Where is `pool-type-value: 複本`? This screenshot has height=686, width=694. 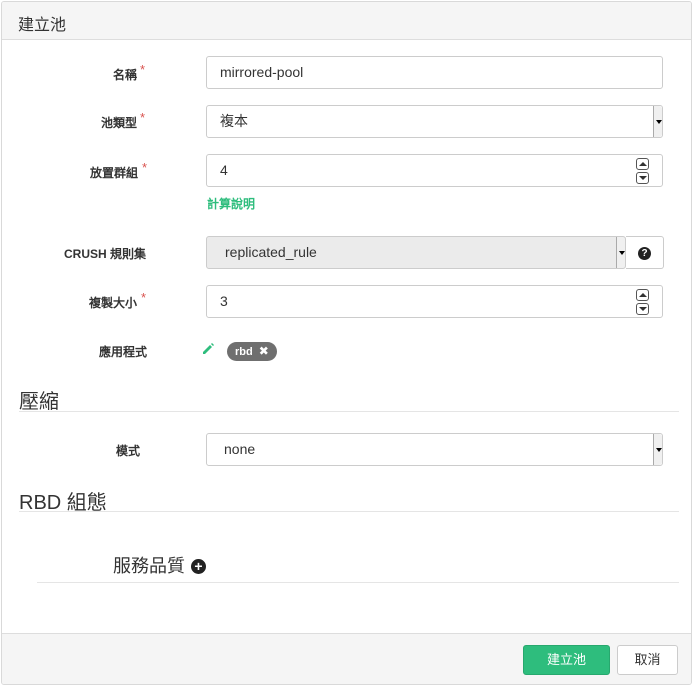 pool-type-value: 複本 is located at coordinates (234, 121).